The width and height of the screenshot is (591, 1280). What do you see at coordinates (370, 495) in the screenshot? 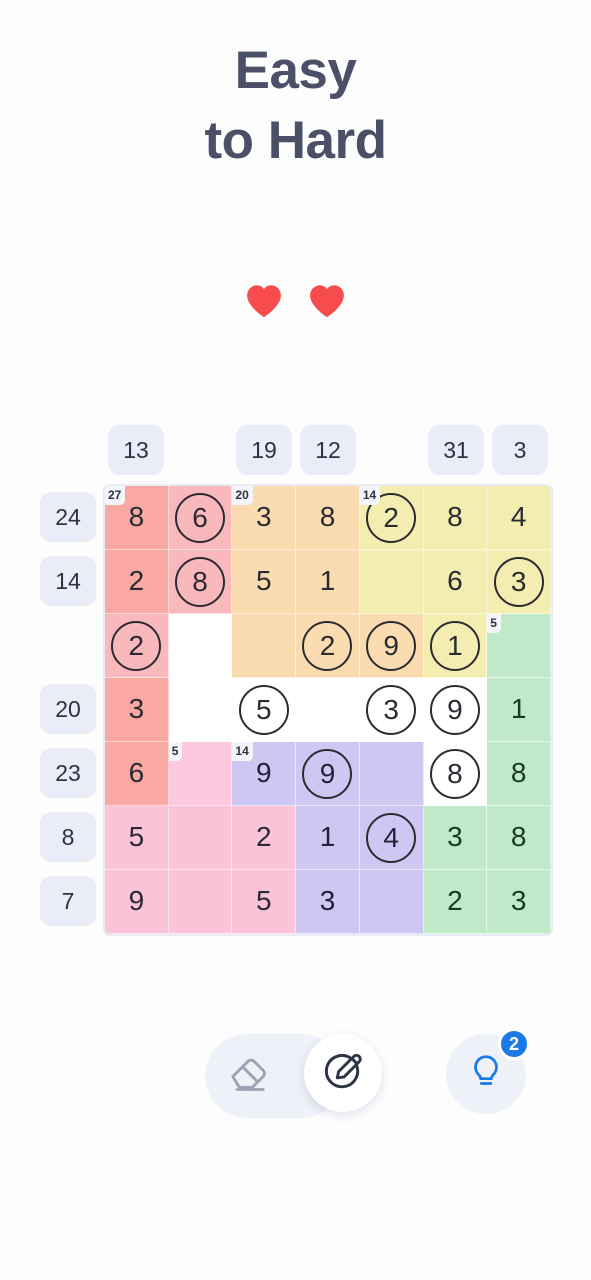
I see `cage-sum-label: 14` at bounding box center [370, 495].